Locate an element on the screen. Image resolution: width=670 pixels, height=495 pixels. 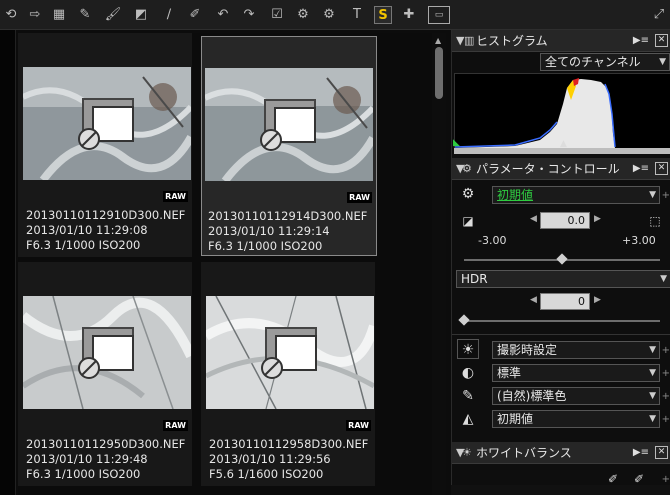
histogram-title: ヒストグラム is located at coordinates (512, 41).